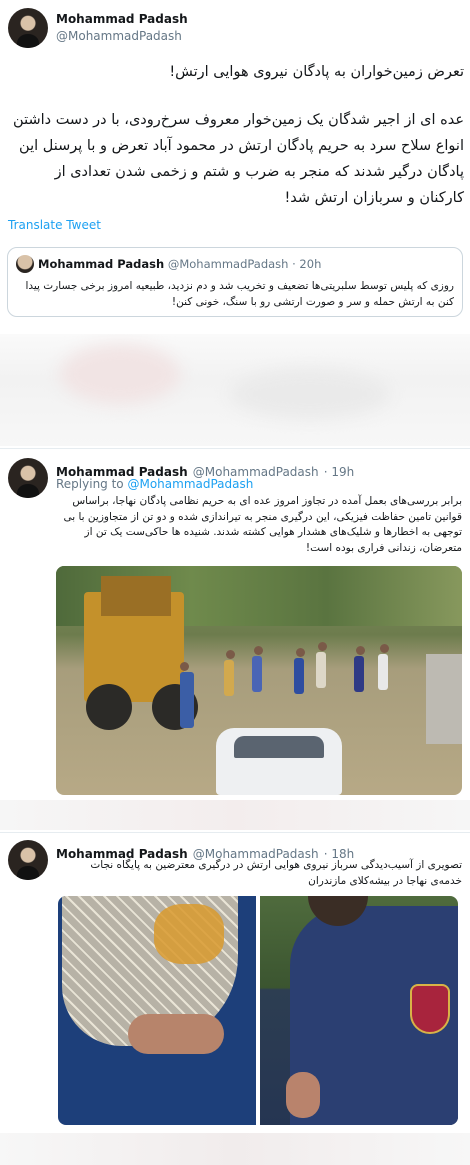  What do you see at coordinates (303, 1095) in the screenshot?
I see `hand-area` at bounding box center [303, 1095].